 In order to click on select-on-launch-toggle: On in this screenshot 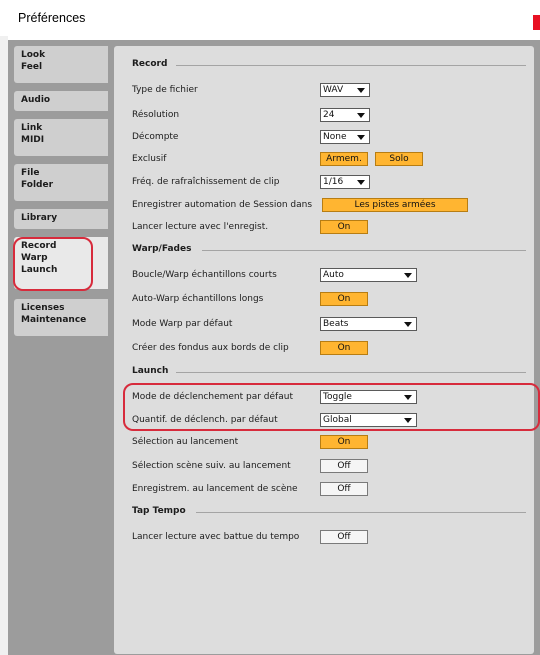, I will do `click(344, 442)`.